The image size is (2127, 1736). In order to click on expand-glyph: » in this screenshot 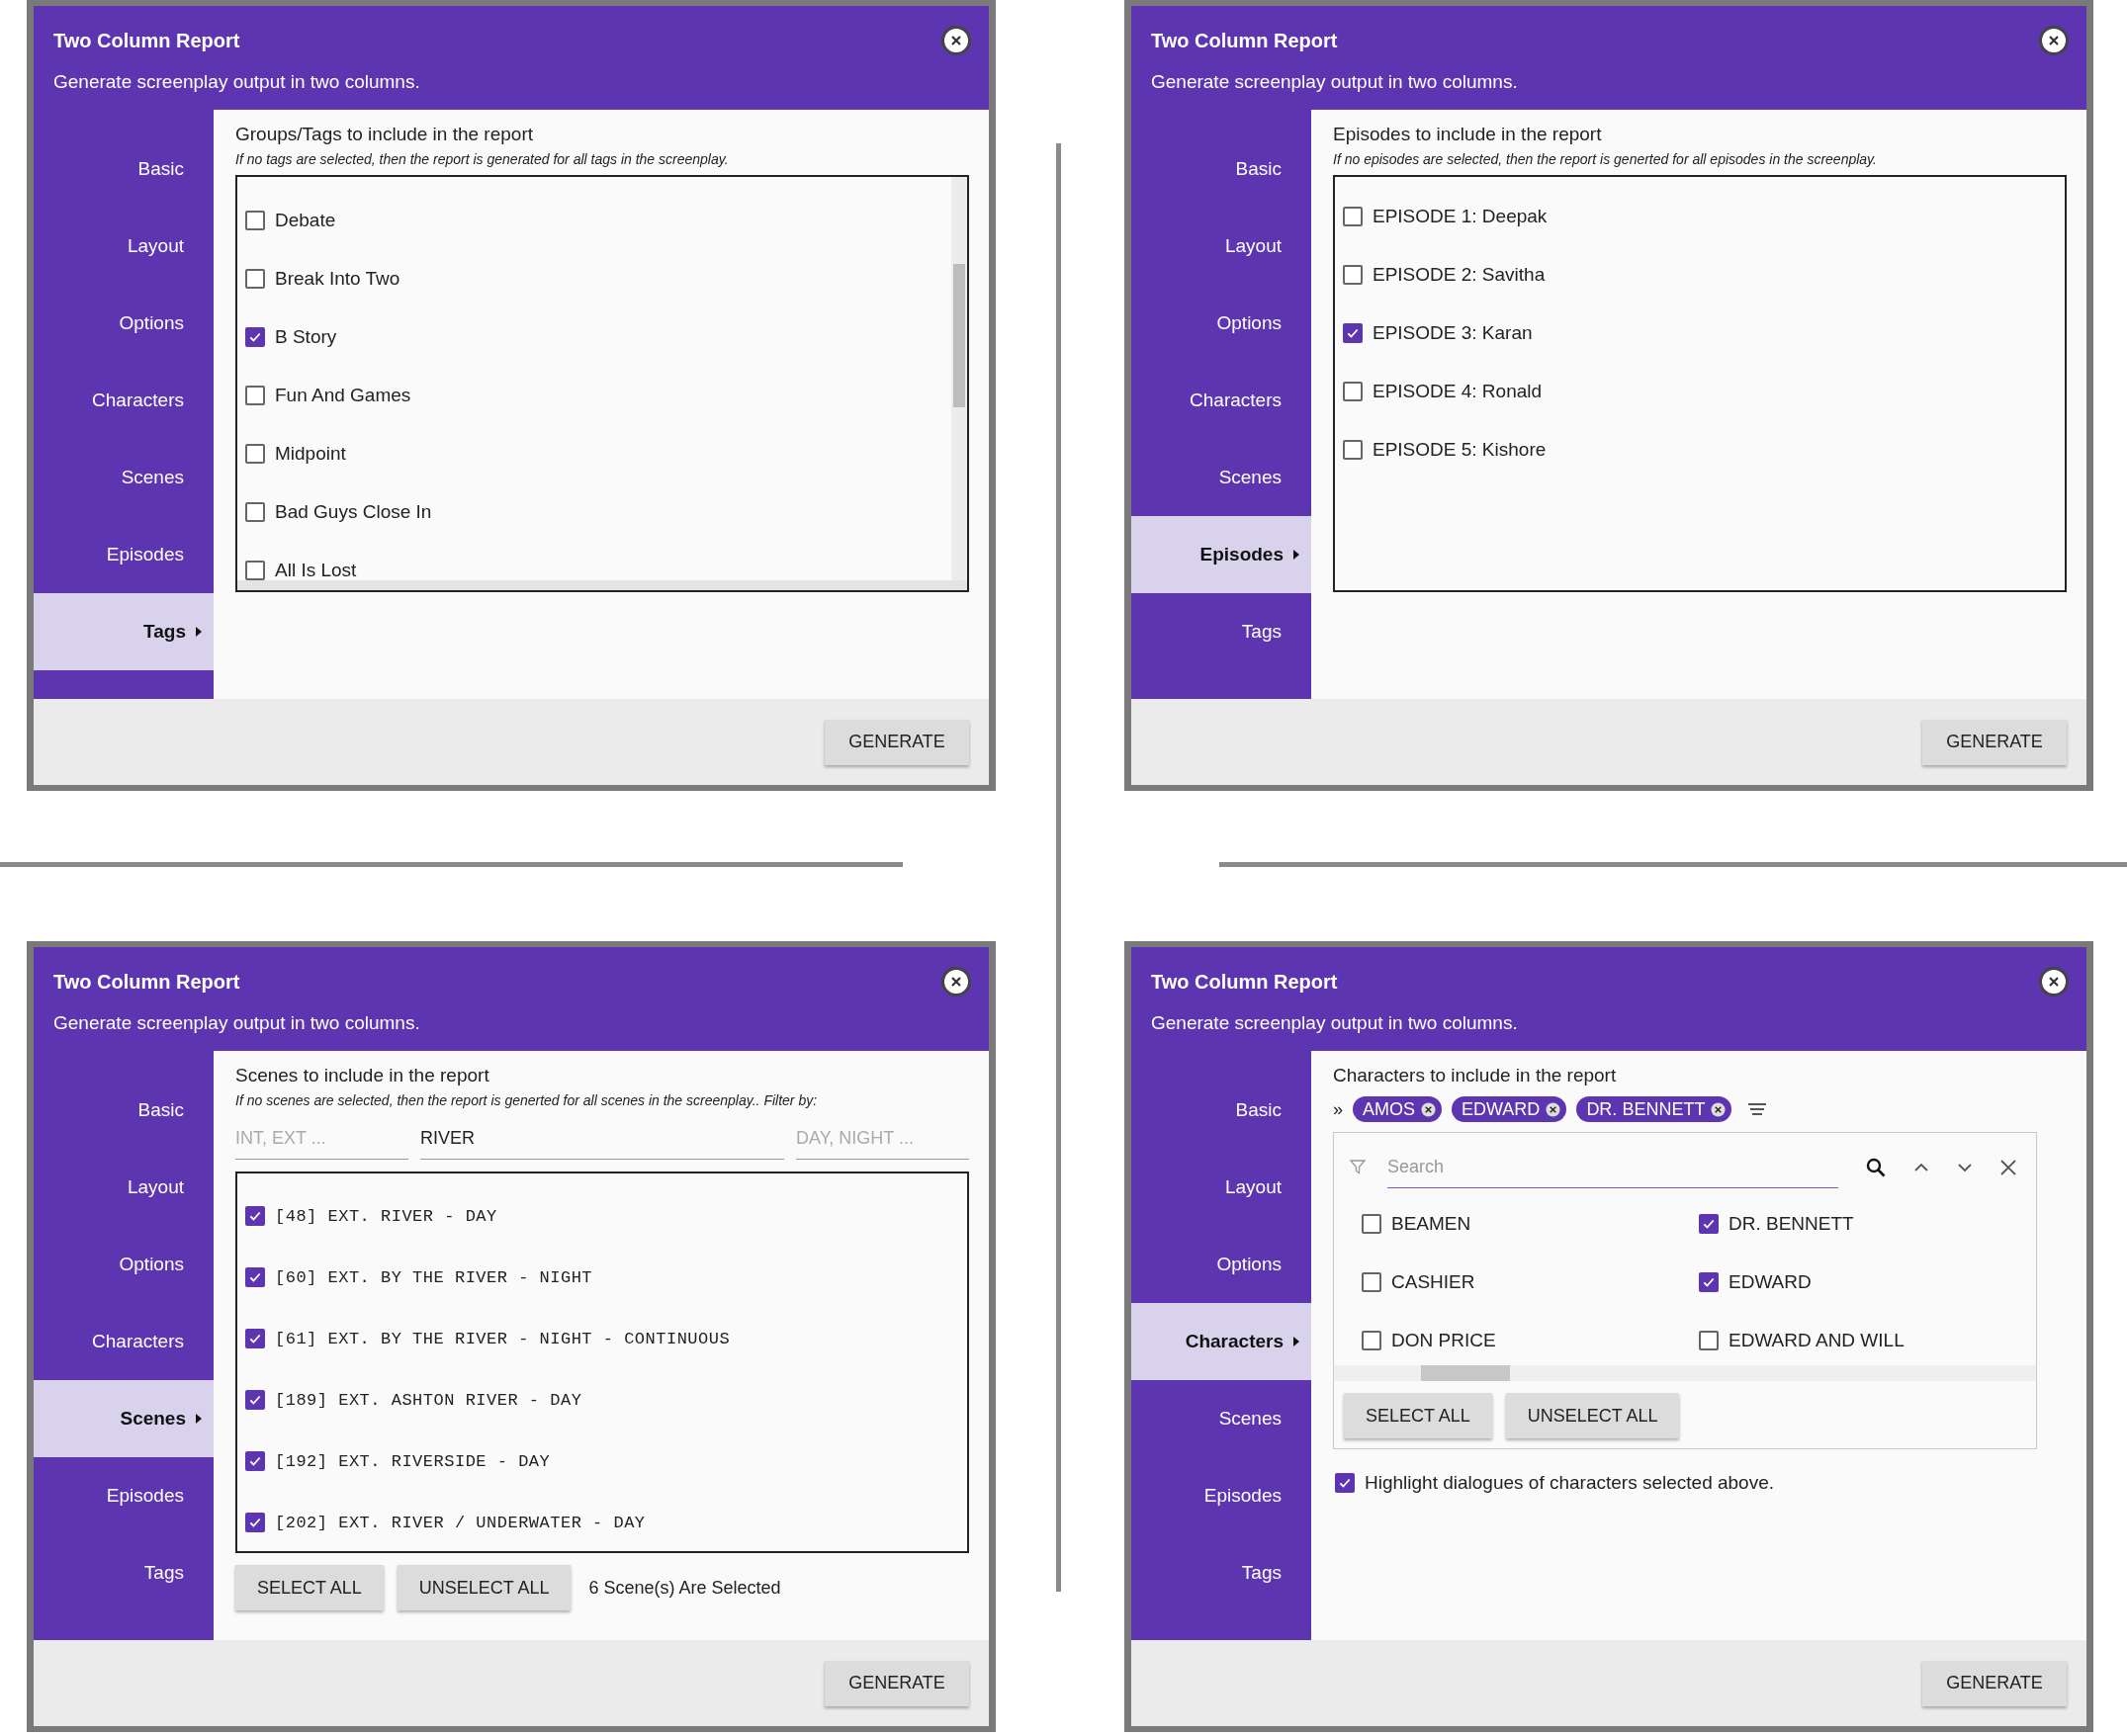, I will do `click(1338, 1109)`.